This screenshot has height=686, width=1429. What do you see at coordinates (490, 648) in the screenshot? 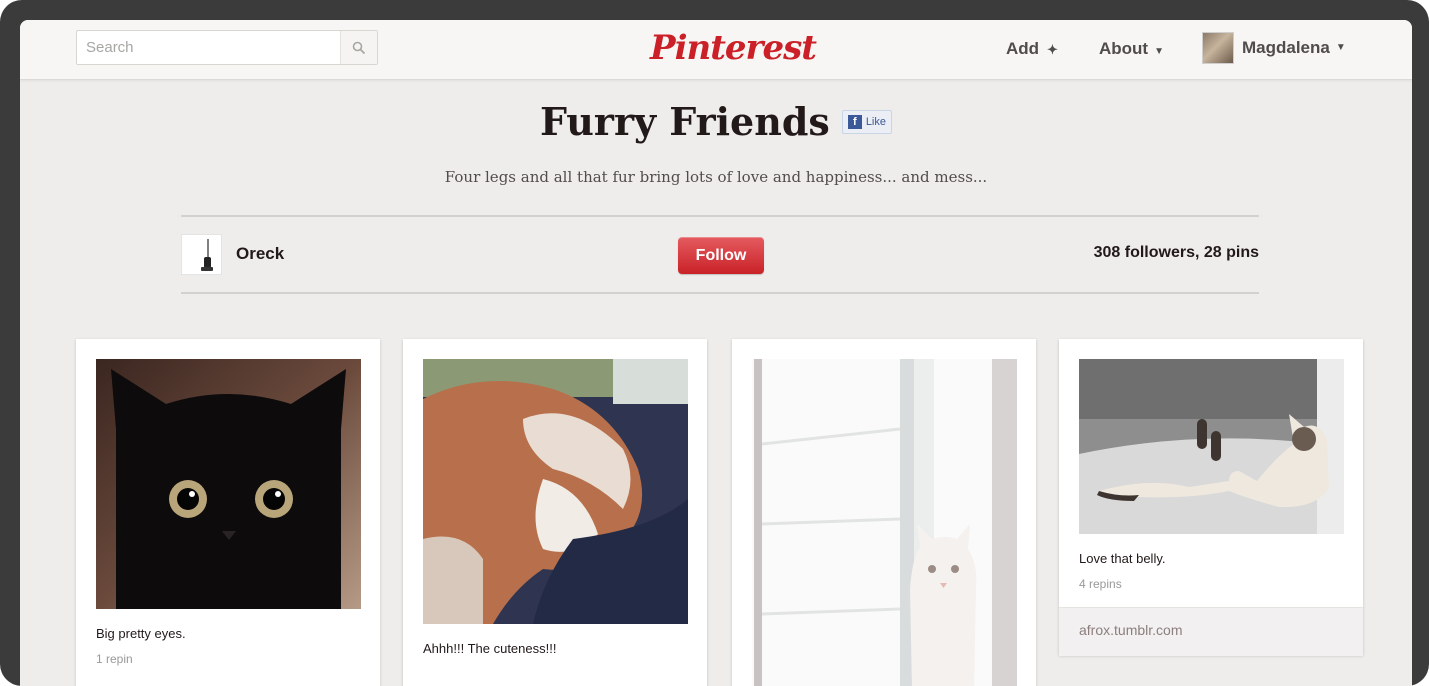
I see `pin-description: Ahhh!!! The cuteness!!!` at bounding box center [490, 648].